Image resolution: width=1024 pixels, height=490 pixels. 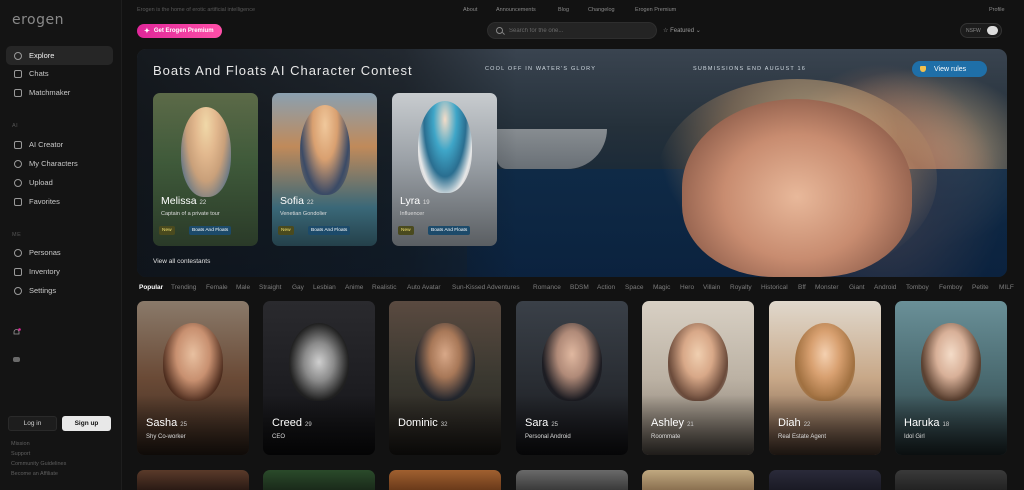 What do you see at coordinates (16, 359) in the screenshot?
I see `discord-icon` at bounding box center [16, 359].